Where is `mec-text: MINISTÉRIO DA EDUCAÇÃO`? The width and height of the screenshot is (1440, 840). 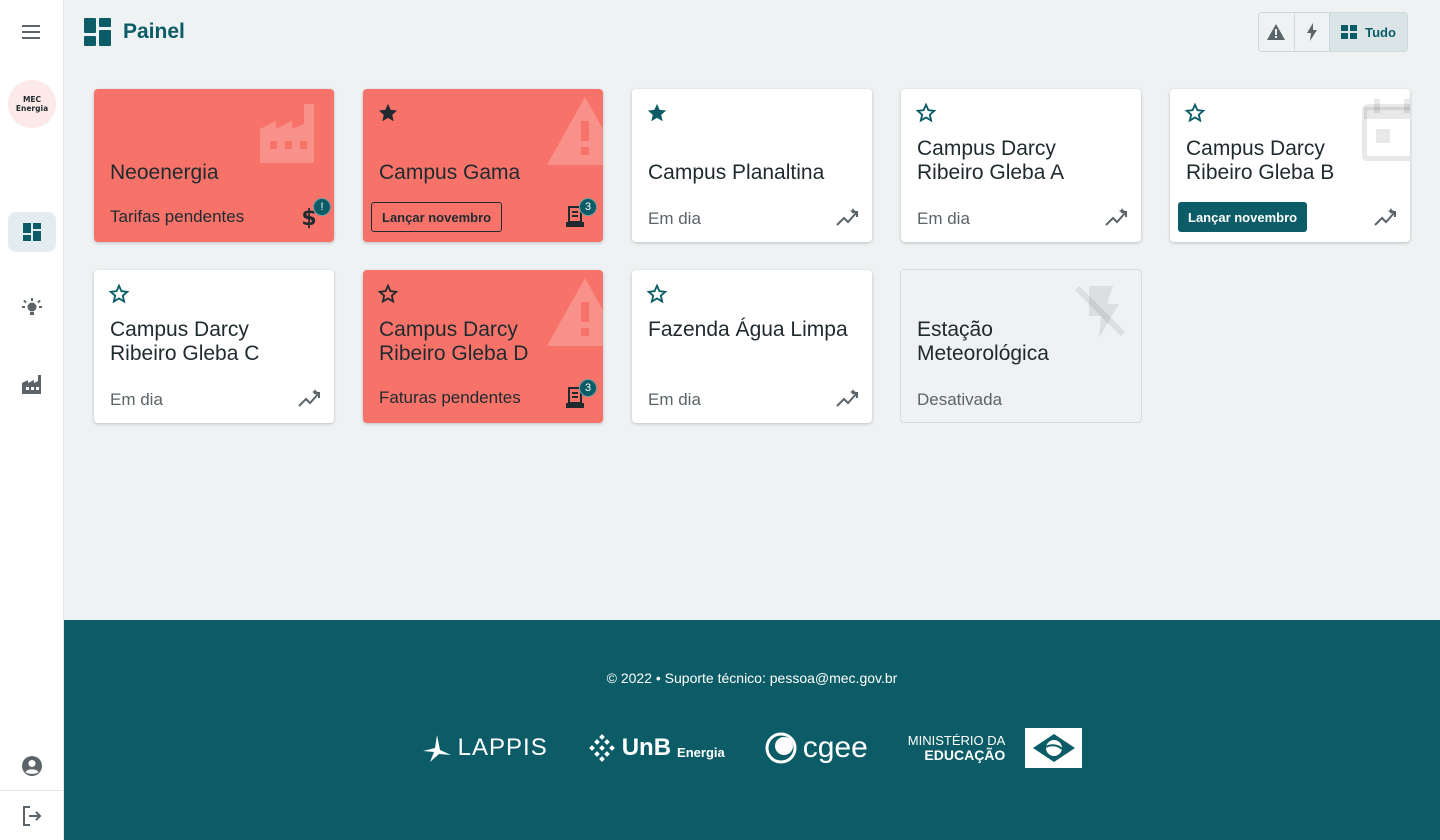
mec-text: MINISTÉRIO DA EDUCAÇÃO is located at coordinates (956, 748).